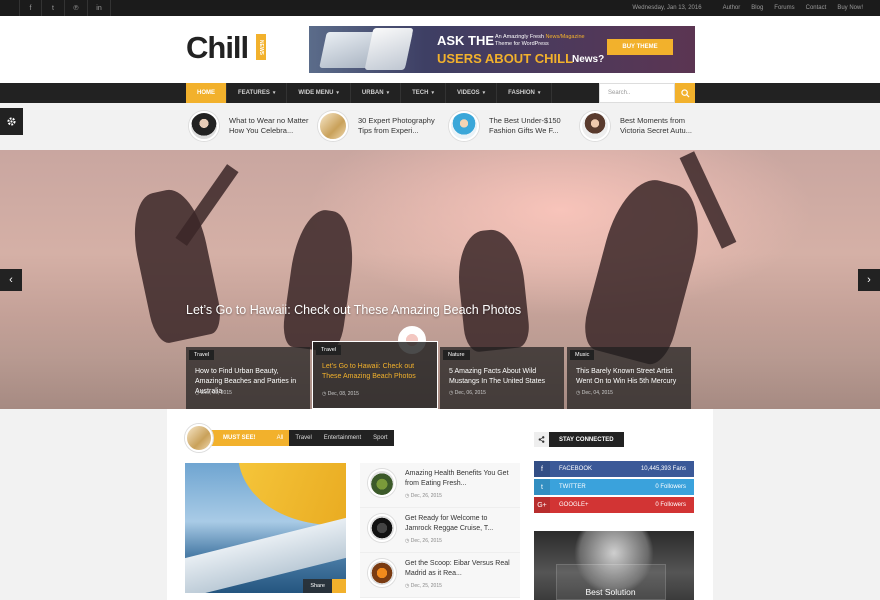 The width and height of the screenshot is (880, 600). I want to click on site-logo: Chill NEWS, so click(226, 48).